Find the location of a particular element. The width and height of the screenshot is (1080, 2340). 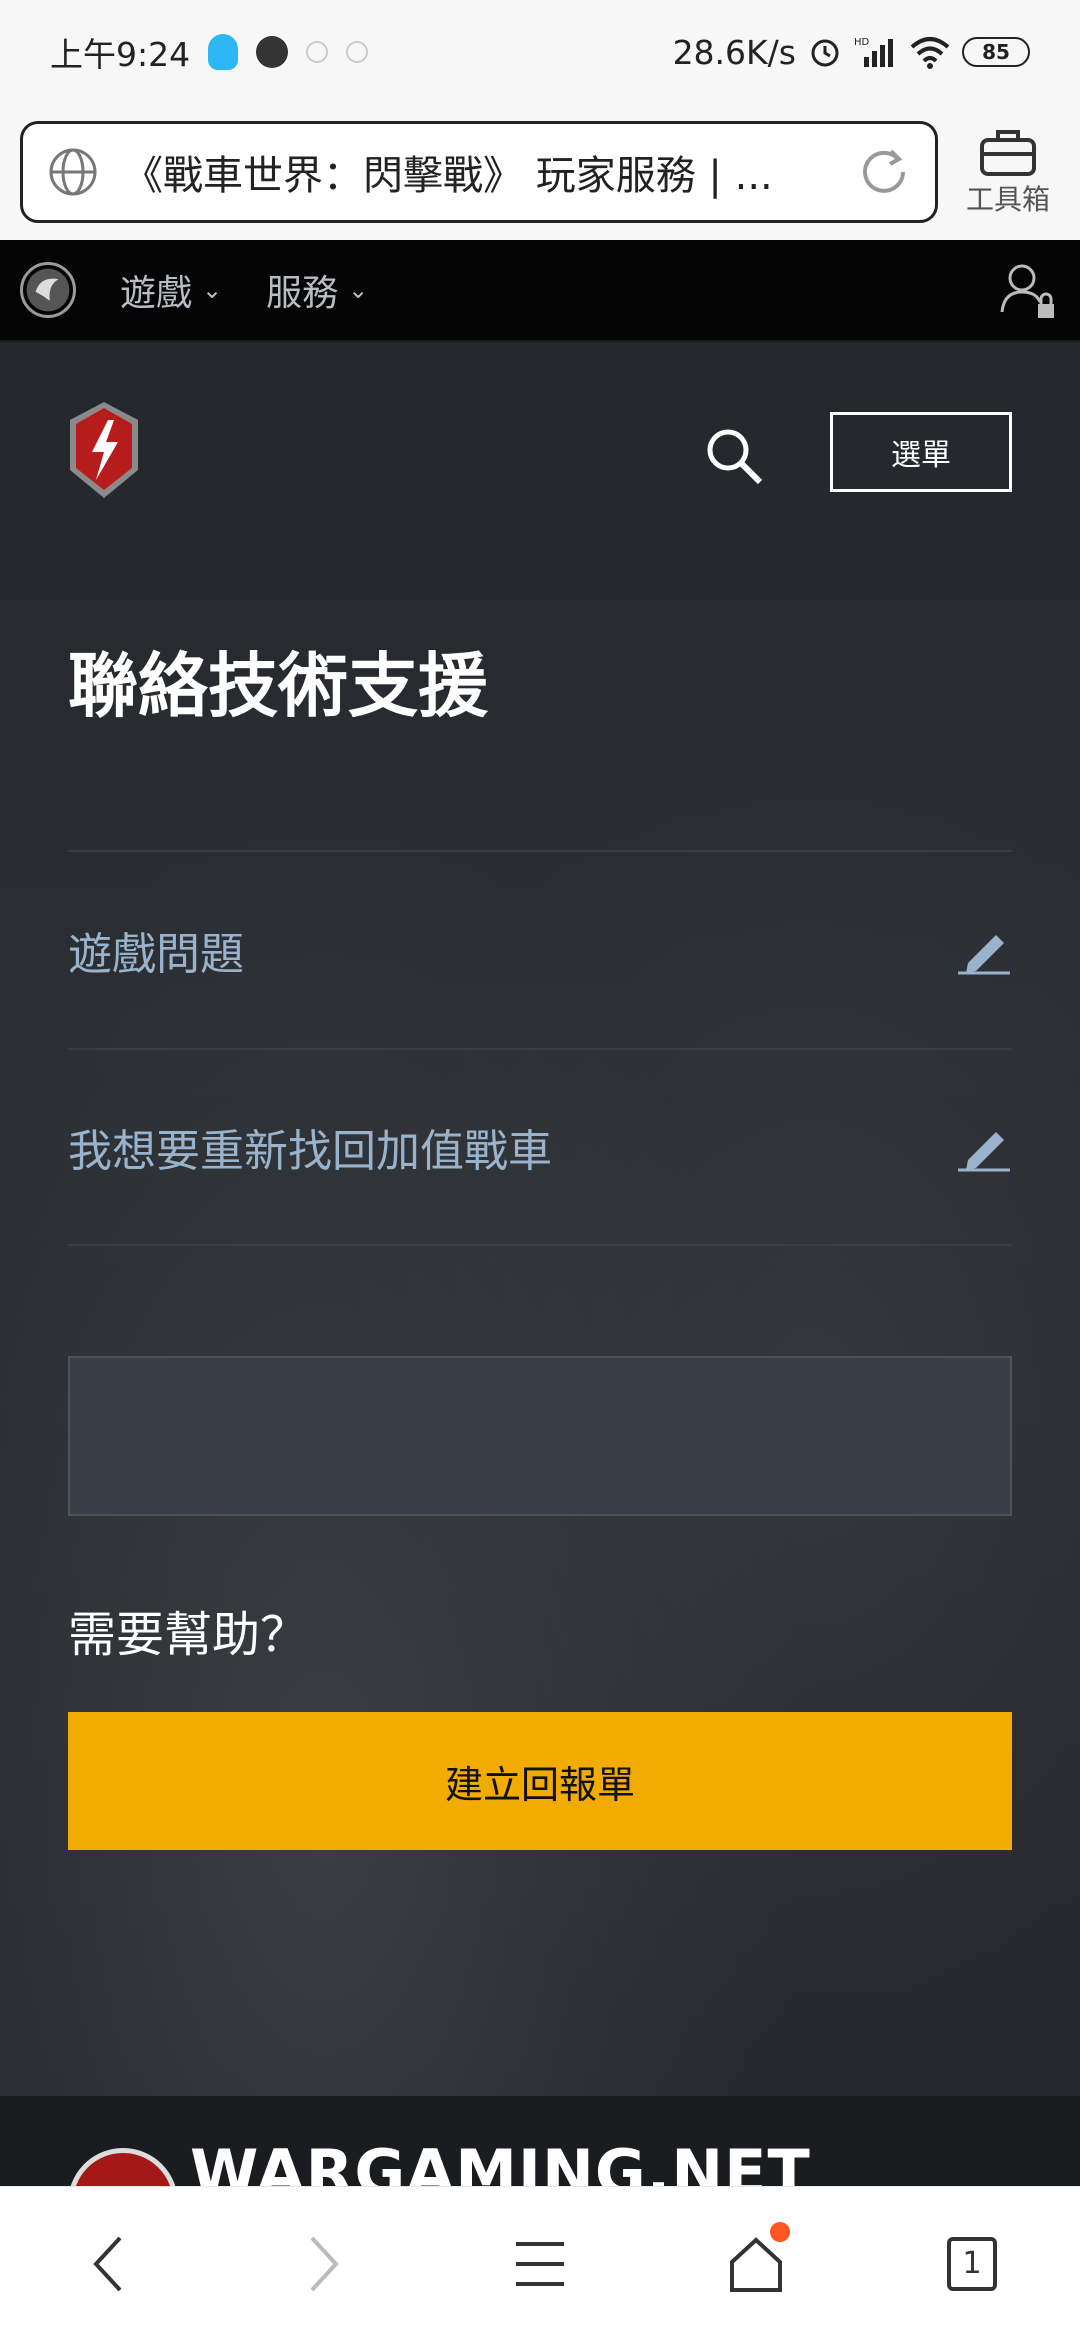

issue-category-label: 遊戲問題 is located at coordinates (156, 954).